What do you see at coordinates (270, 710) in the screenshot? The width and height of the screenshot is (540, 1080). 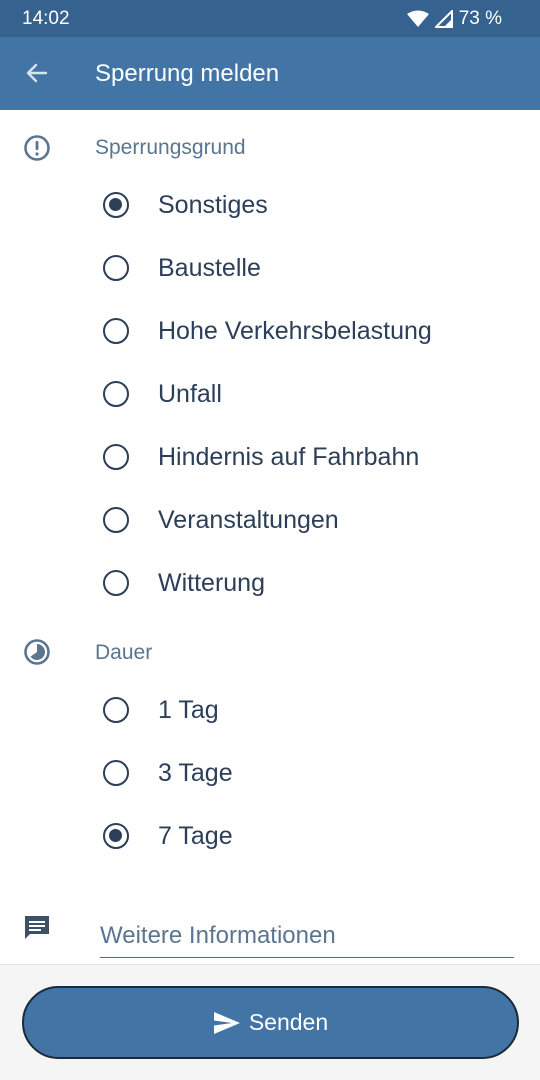 I see `duration-option: 1 Tag` at bounding box center [270, 710].